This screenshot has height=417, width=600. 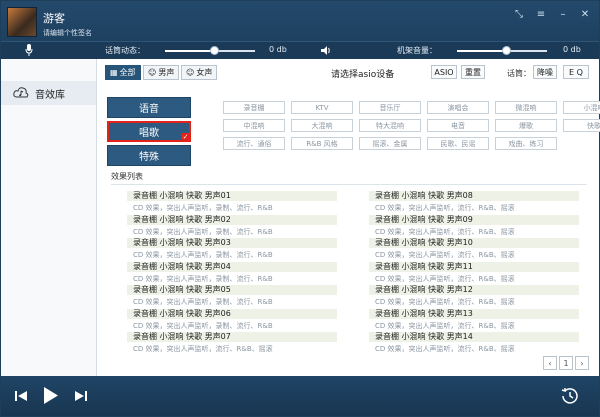 I want to click on effect-list-item: 录音棚 小混响 快歌 男声01 CD 效果，突出人声监听，录制、流行、R&B, so click(x=232, y=202).